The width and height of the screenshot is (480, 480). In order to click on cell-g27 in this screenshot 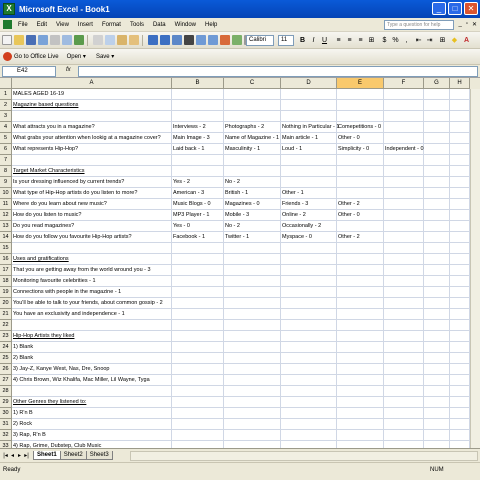, I will do `click(437, 380)`.